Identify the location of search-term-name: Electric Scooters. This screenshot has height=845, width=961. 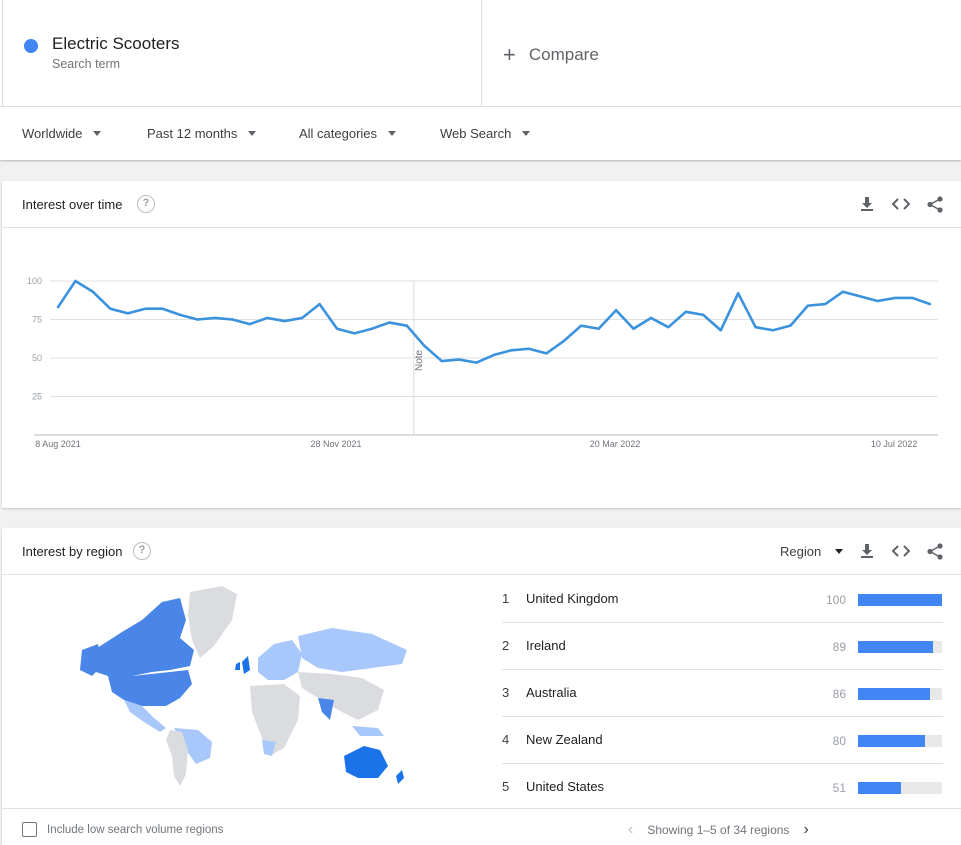
(116, 44).